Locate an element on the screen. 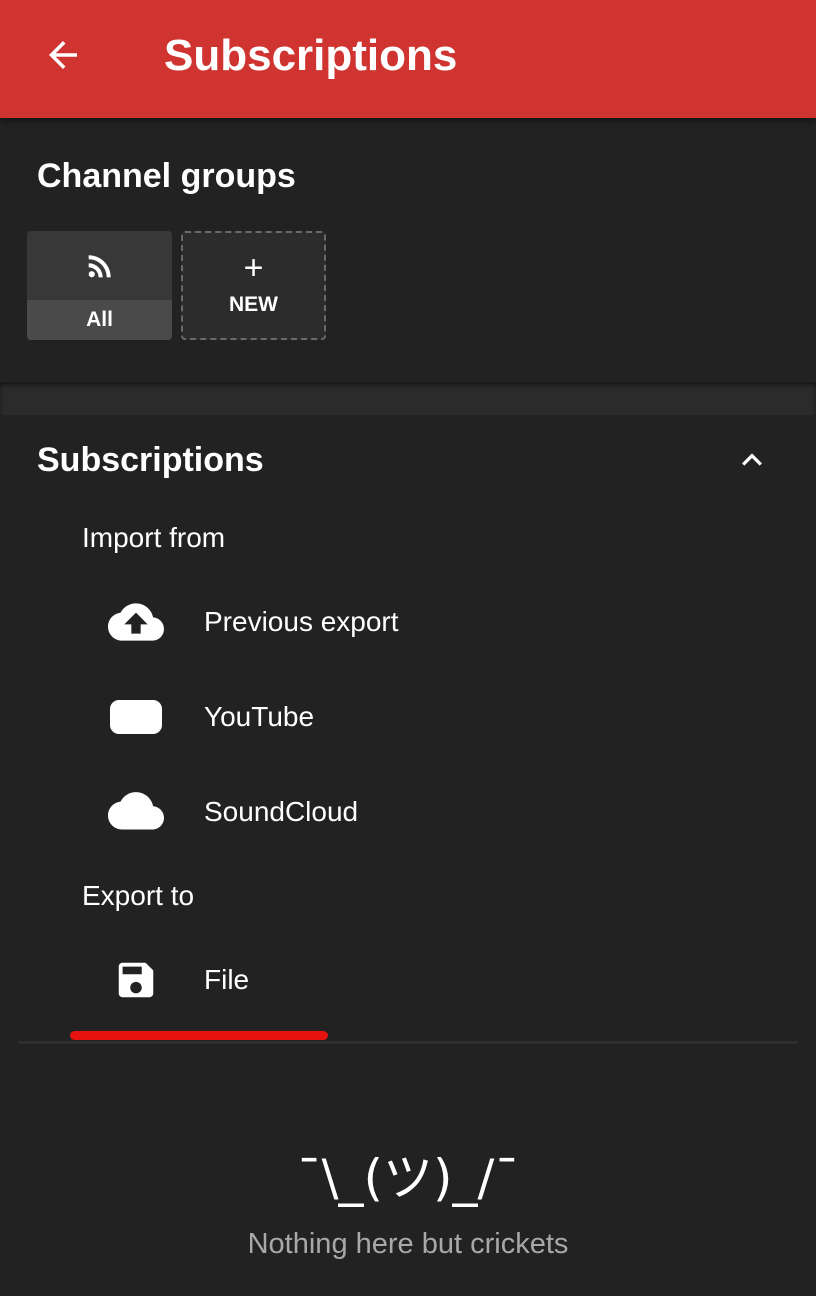 The image size is (816, 1296). youtube-icon is located at coordinates (136, 717).